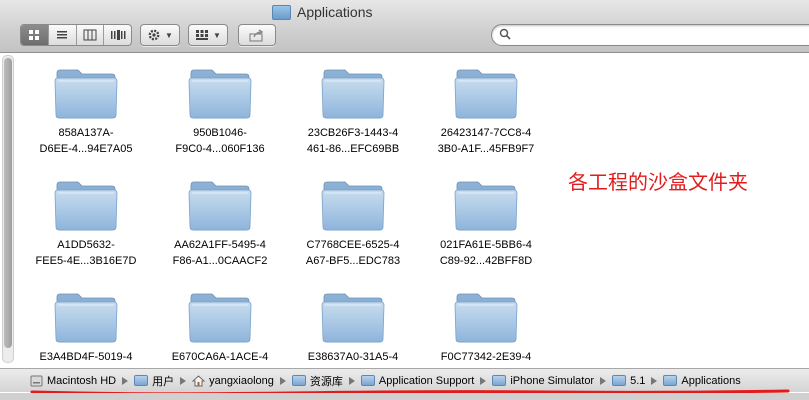  I want to click on list-view-button, so click(63, 35).